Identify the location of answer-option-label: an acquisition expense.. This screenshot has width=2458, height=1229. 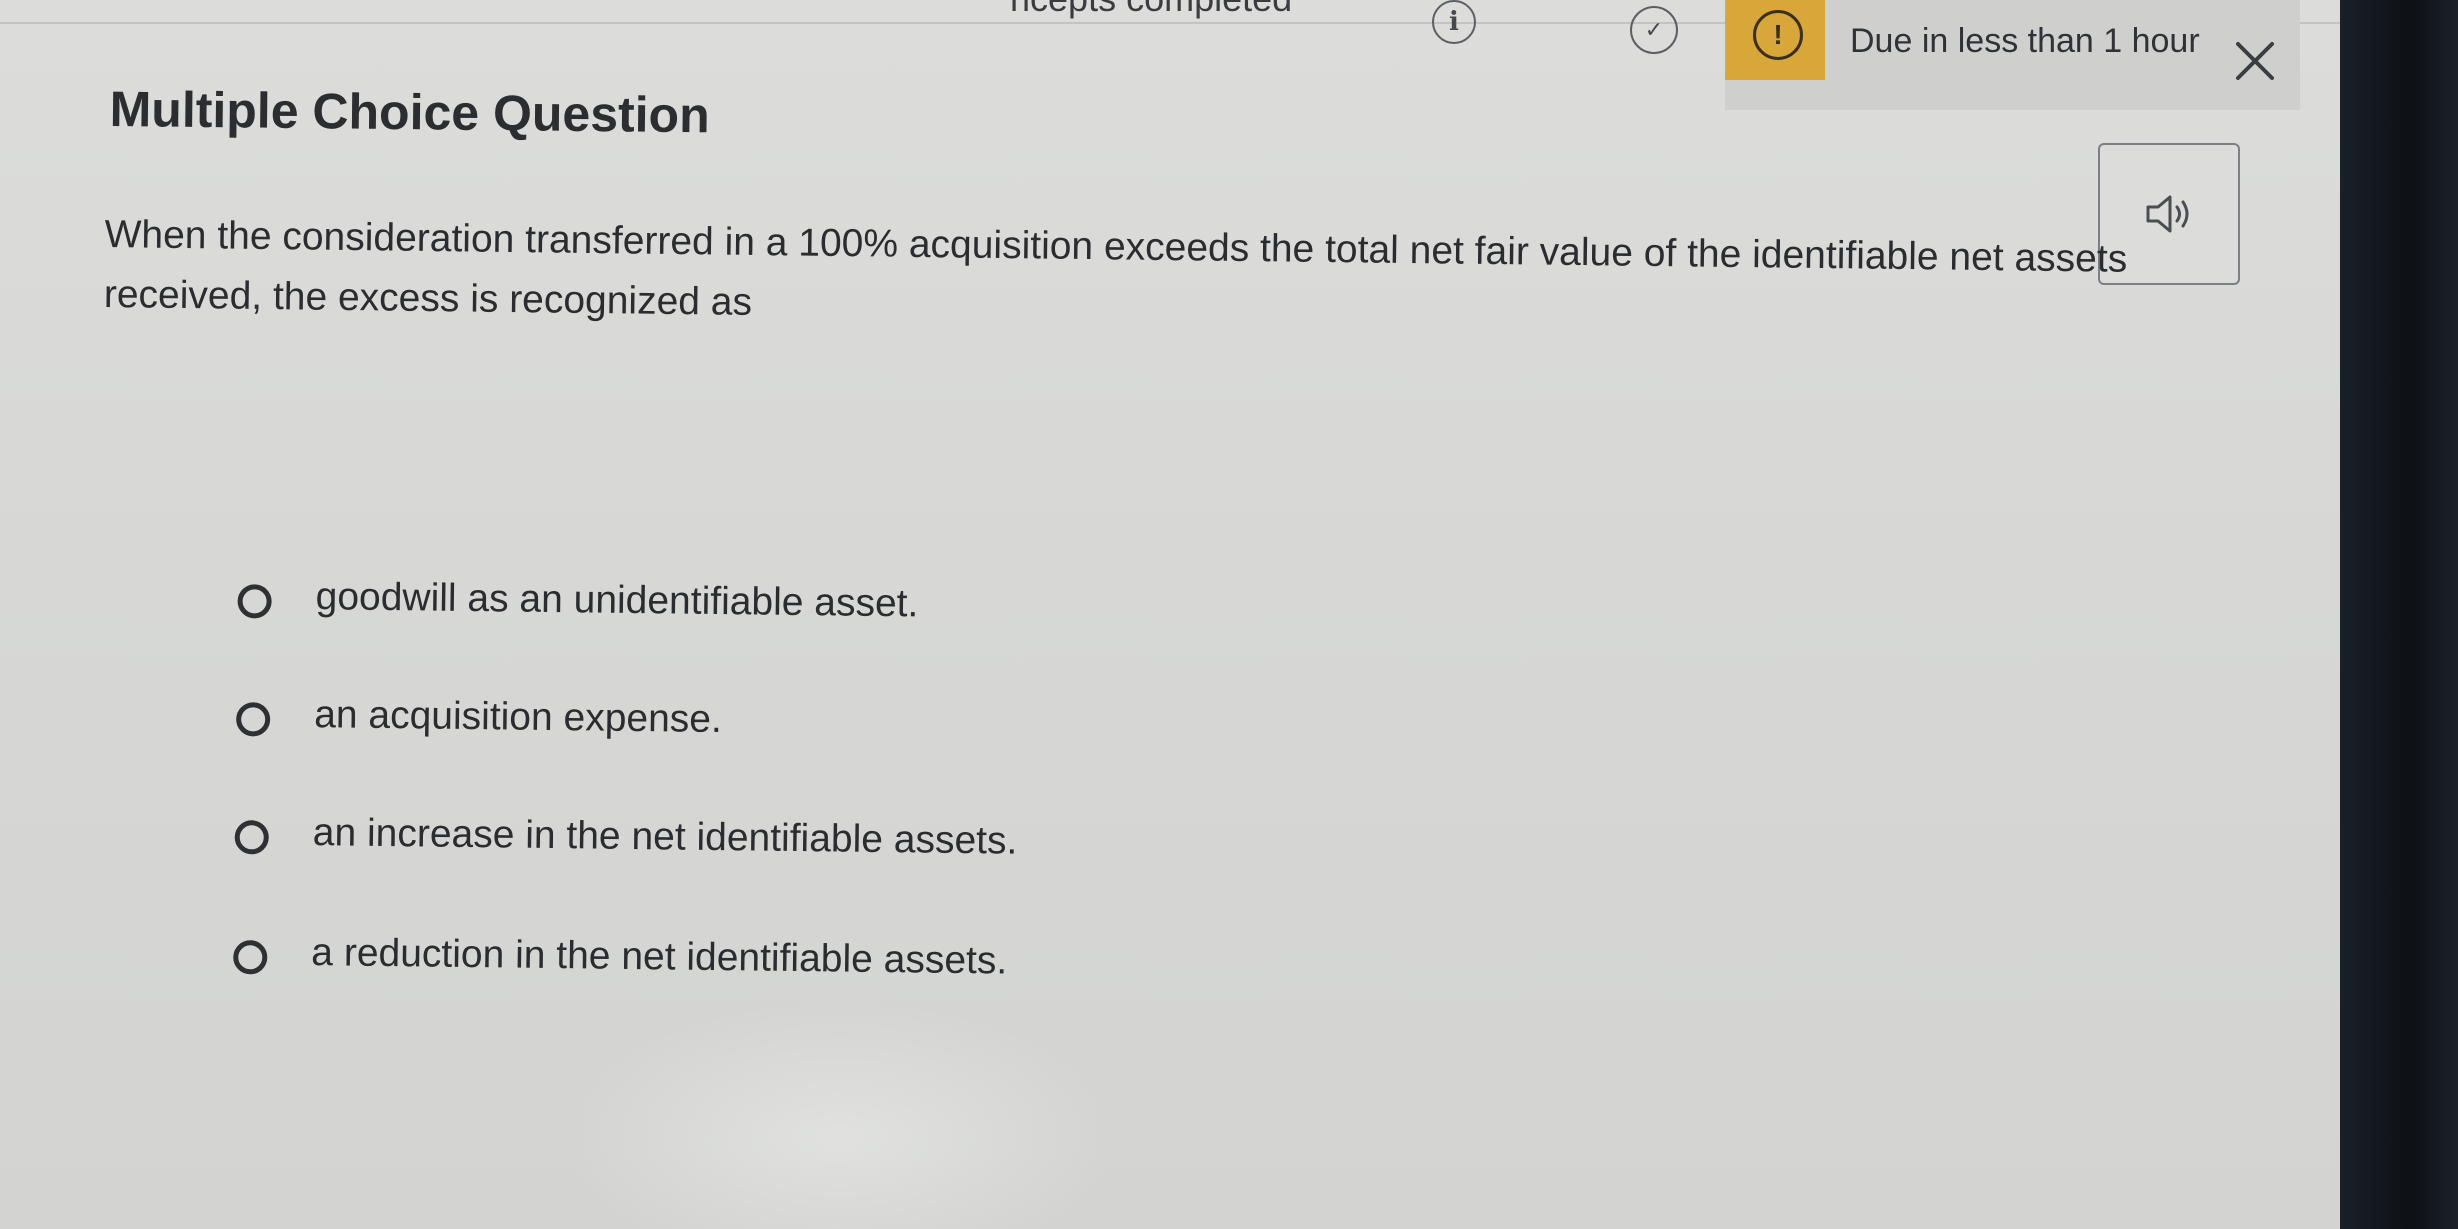
(518, 717).